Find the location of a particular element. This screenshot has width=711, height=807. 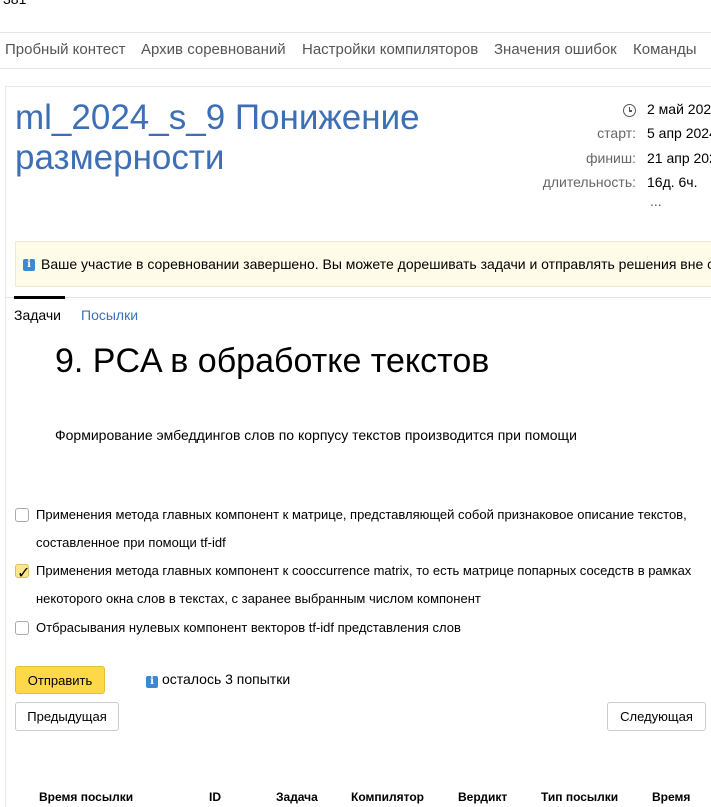

option-3-checkbox is located at coordinates (22, 628).